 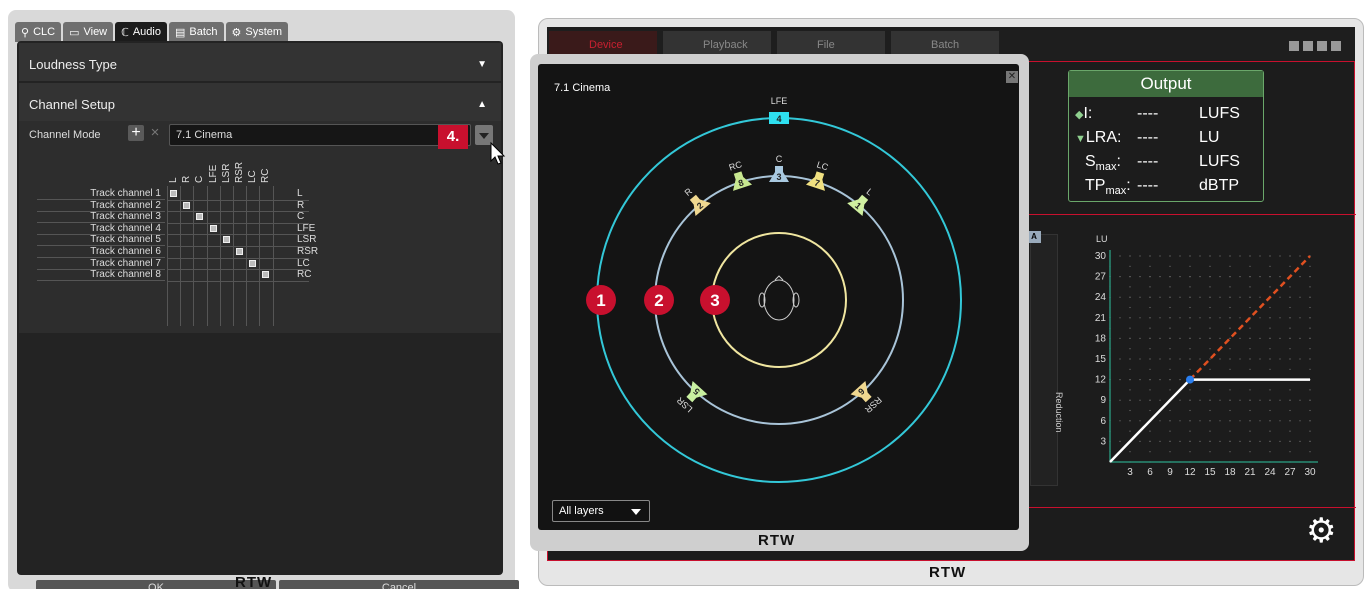 I want to click on matrix-row: Track channel 1 L, so click(x=187, y=194).